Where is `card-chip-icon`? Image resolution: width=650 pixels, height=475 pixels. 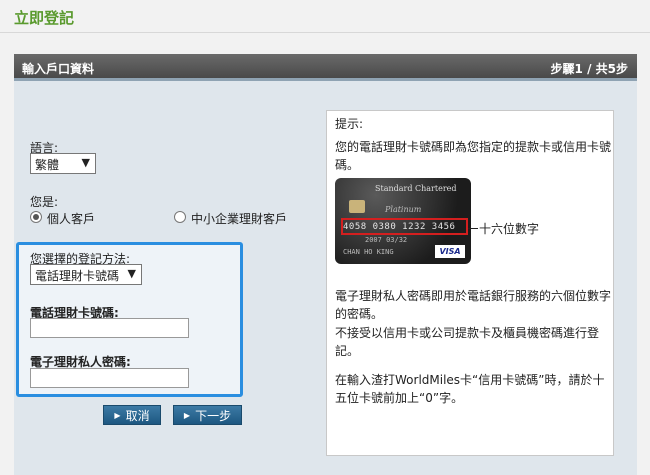 card-chip-icon is located at coordinates (357, 206).